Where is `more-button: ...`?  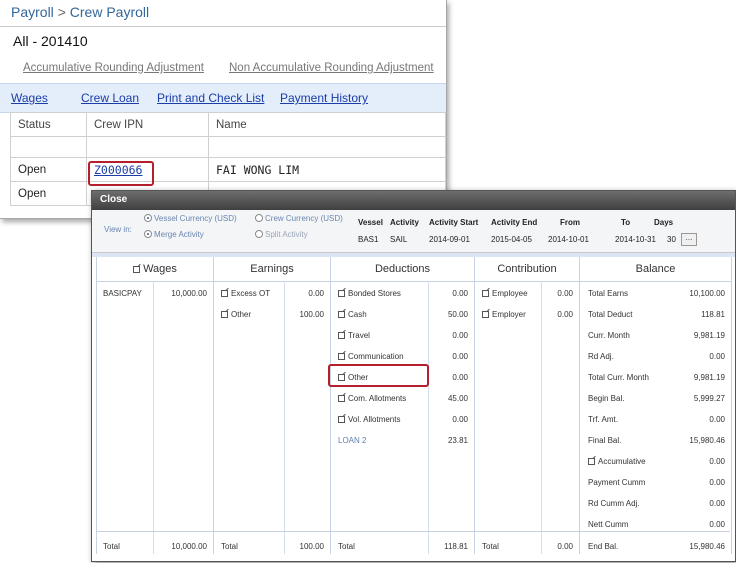
more-button: ... is located at coordinates (689, 239).